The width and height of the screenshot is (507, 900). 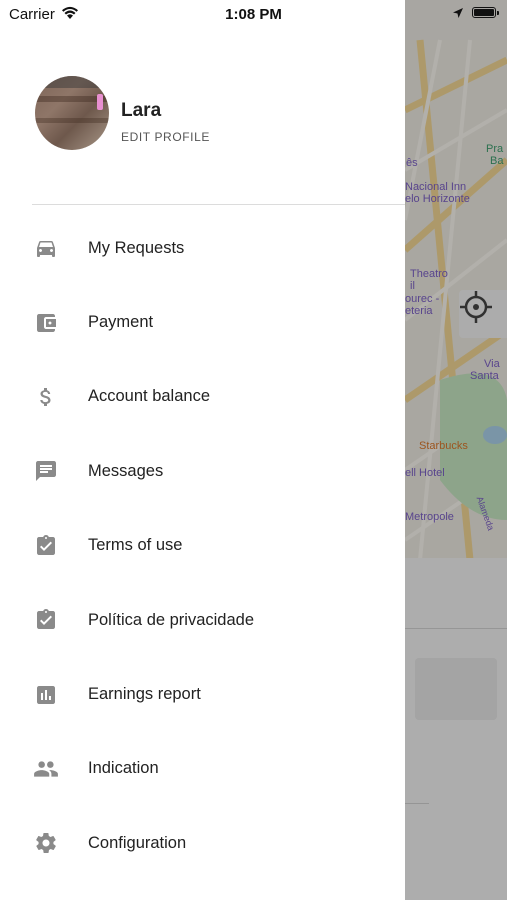 What do you see at coordinates (46, 471) in the screenshot?
I see `message-icon` at bounding box center [46, 471].